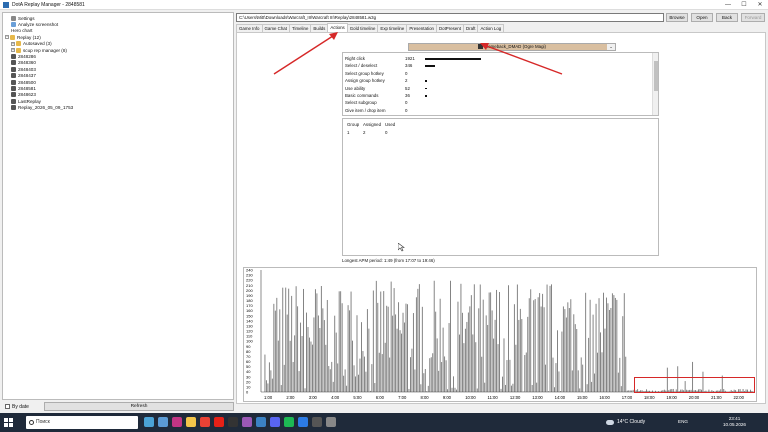 This screenshot has width=768, height=432. I want to click on close-icon: ✕, so click(760, 5).